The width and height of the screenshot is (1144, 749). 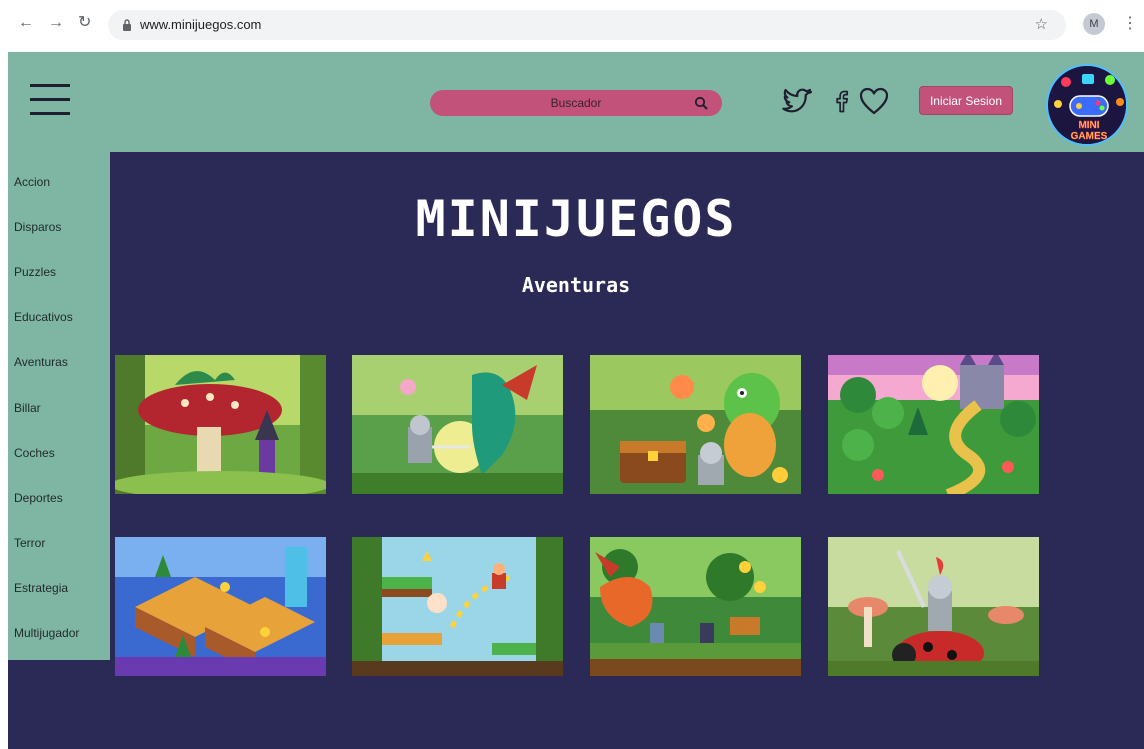 I want to click on logo-text-mini: MINI, so click(x=1088, y=125).